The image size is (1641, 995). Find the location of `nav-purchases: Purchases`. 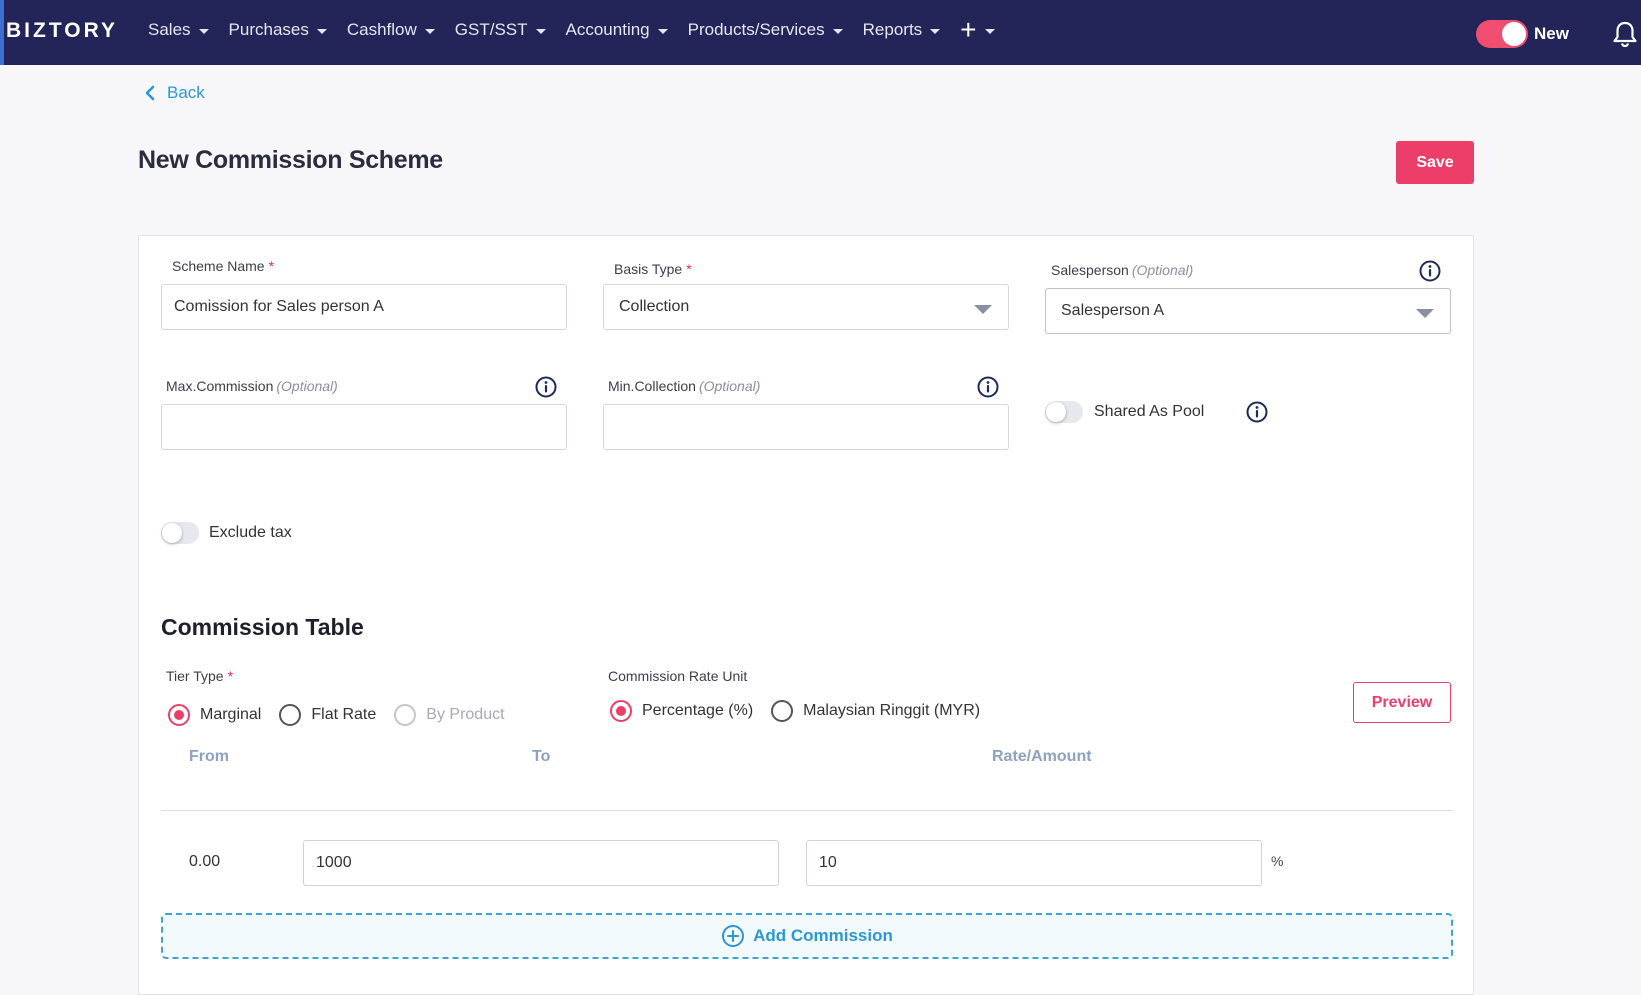

nav-purchases: Purchases is located at coordinates (278, 30).